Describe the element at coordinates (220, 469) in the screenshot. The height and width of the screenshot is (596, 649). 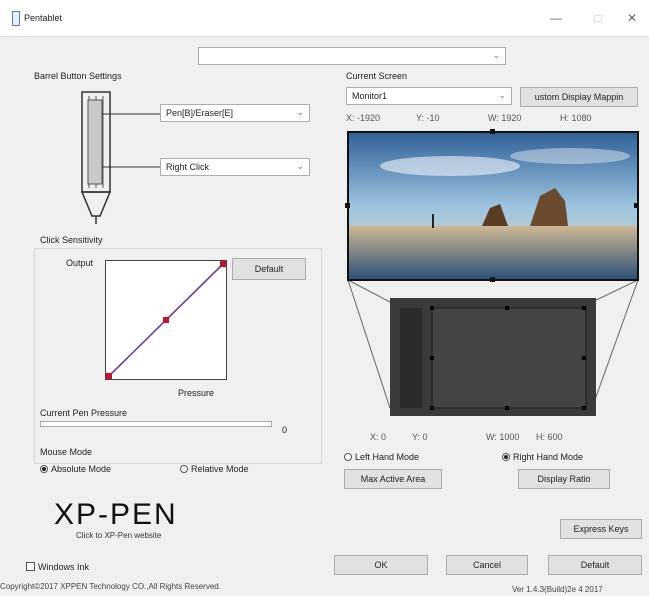
I see `relative-mode-label: Relative Mode` at that location.